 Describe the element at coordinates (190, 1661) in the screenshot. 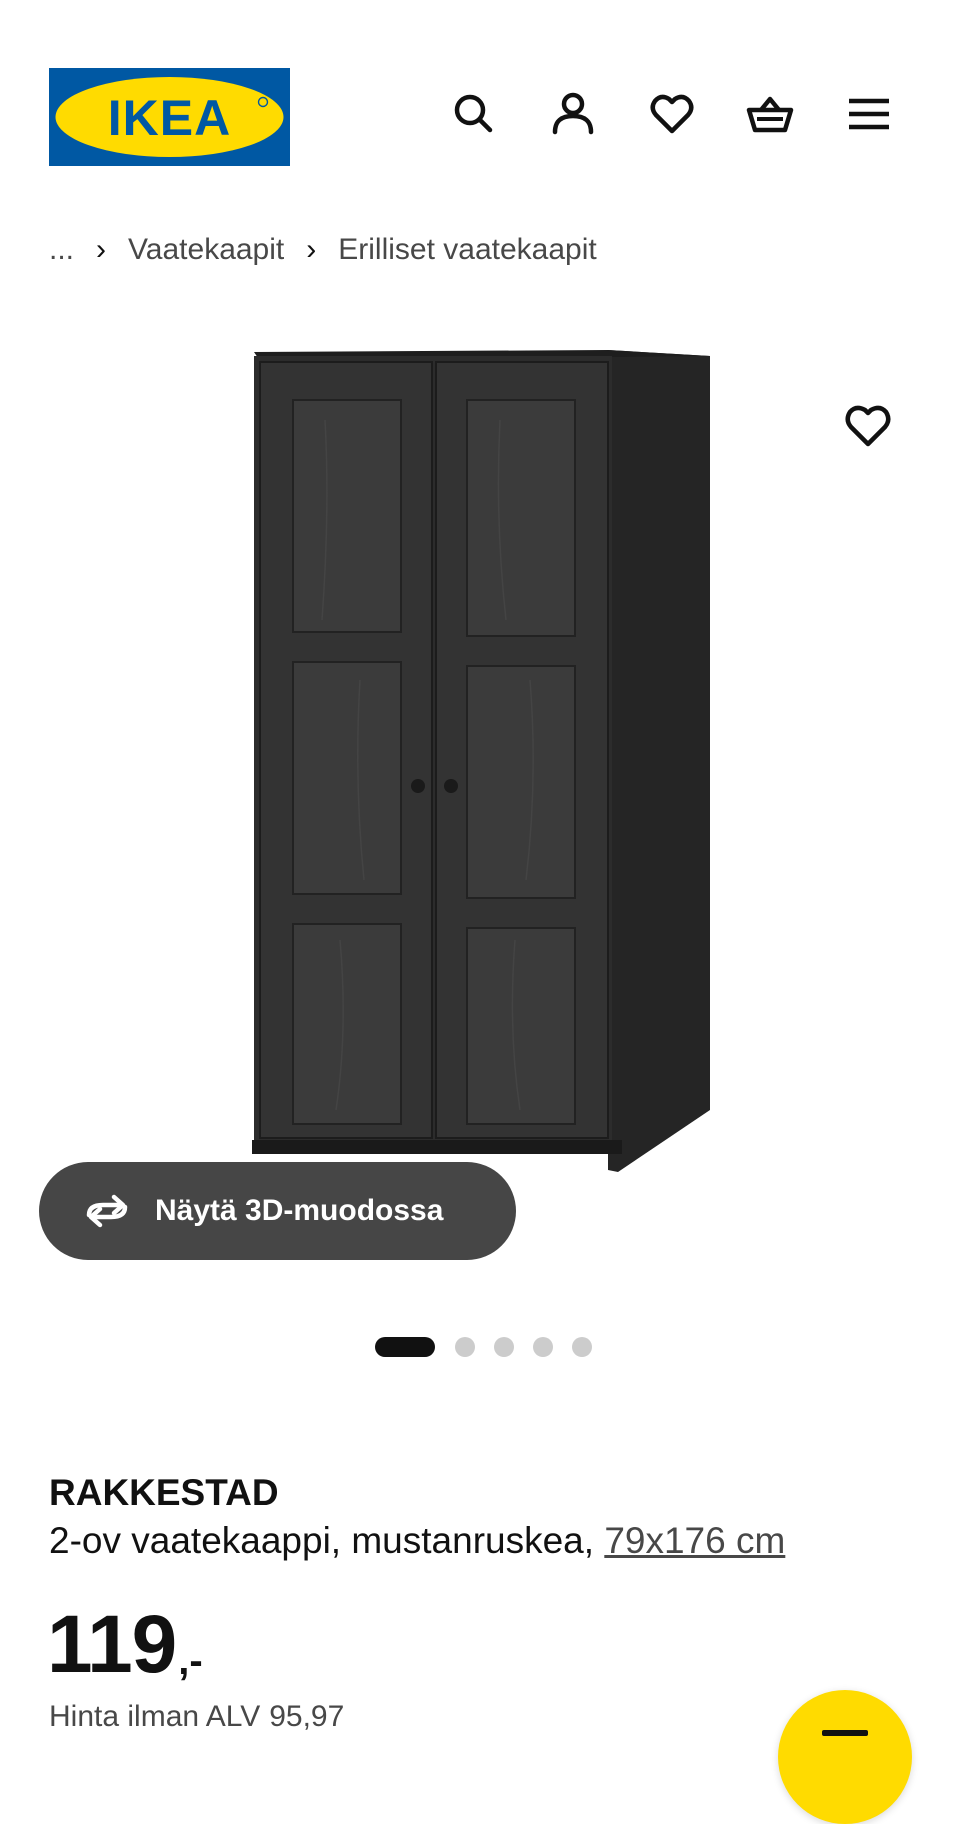

I see `price-suffix: ,-` at that location.